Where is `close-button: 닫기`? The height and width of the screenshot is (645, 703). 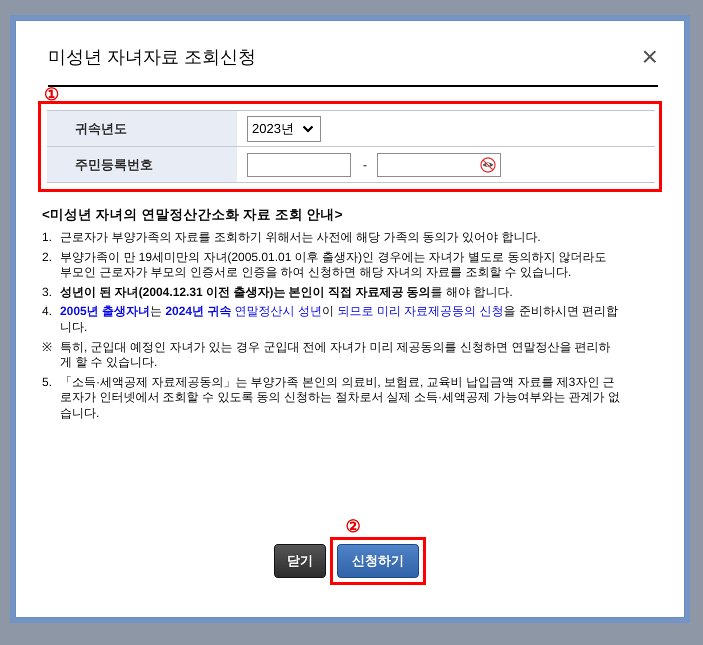 close-button: 닫기 is located at coordinates (300, 561).